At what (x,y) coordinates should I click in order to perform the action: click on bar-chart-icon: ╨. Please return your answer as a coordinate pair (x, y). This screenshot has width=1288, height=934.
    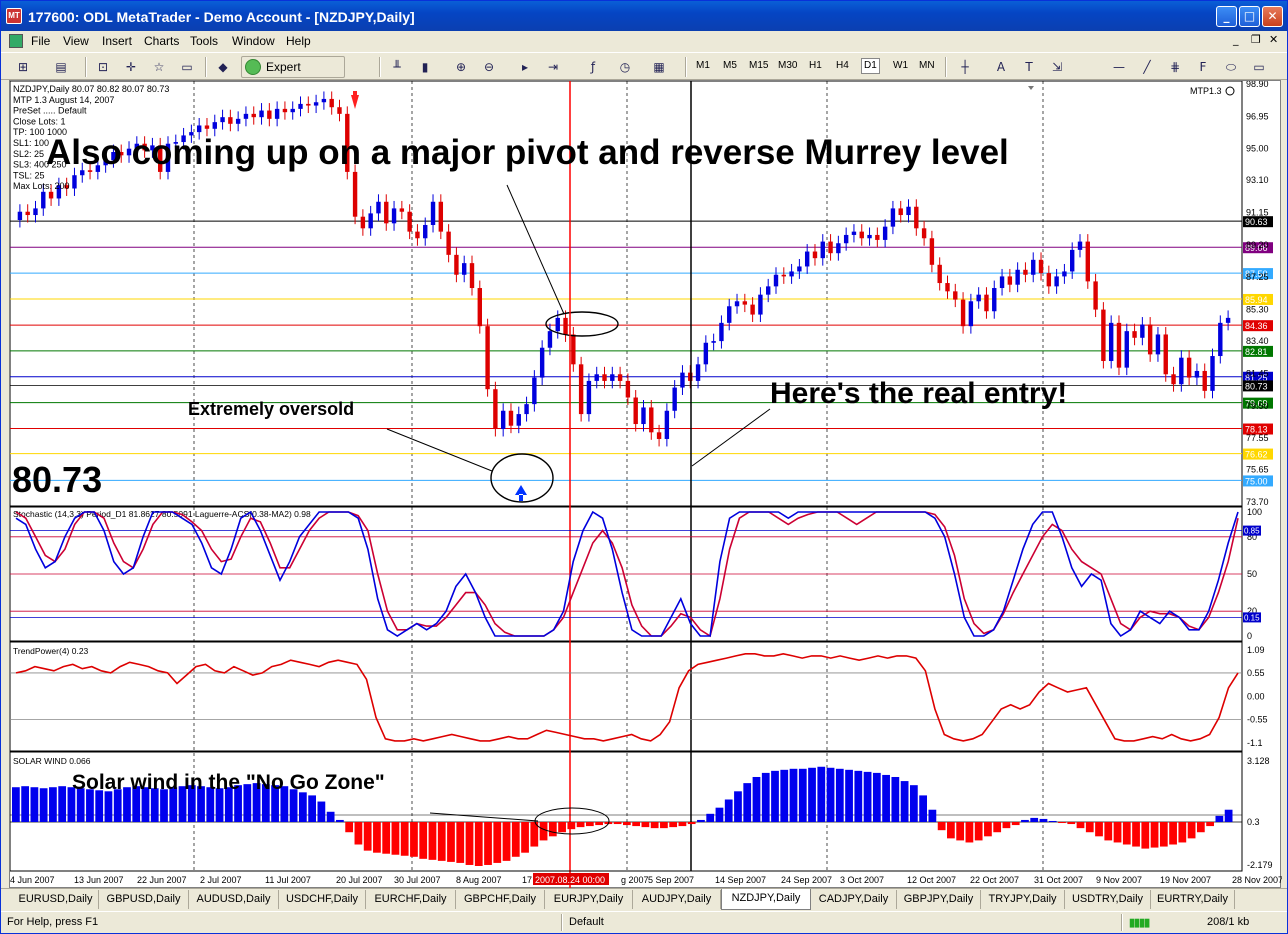
    Looking at the image, I should click on (397, 67).